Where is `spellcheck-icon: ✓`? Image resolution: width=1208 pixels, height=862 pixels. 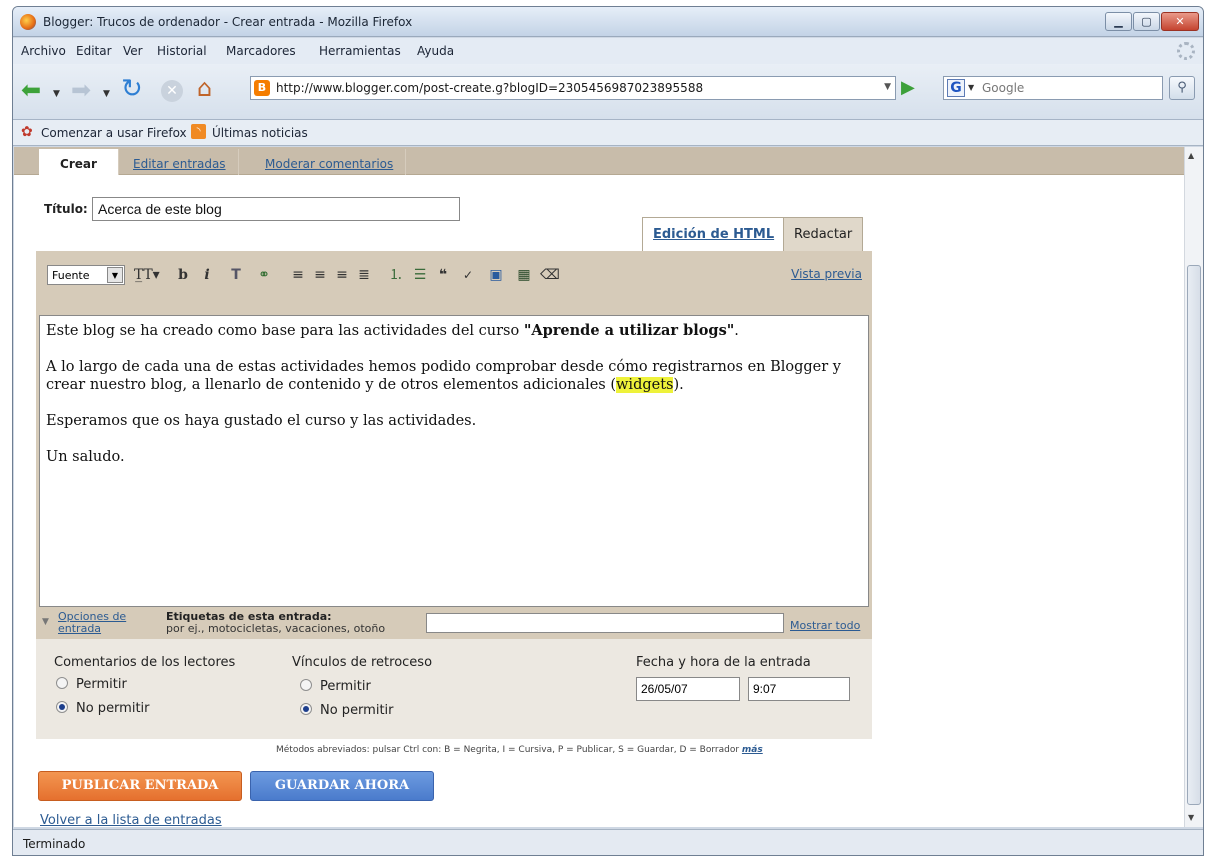 spellcheck-icon: ✓ is located at coordinates (468, 275).